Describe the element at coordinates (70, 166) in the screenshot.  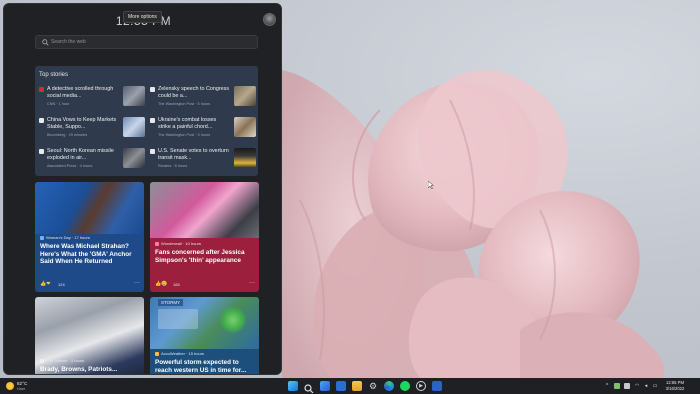
I see `story-source: Associated Press · 4 hours` at that location.